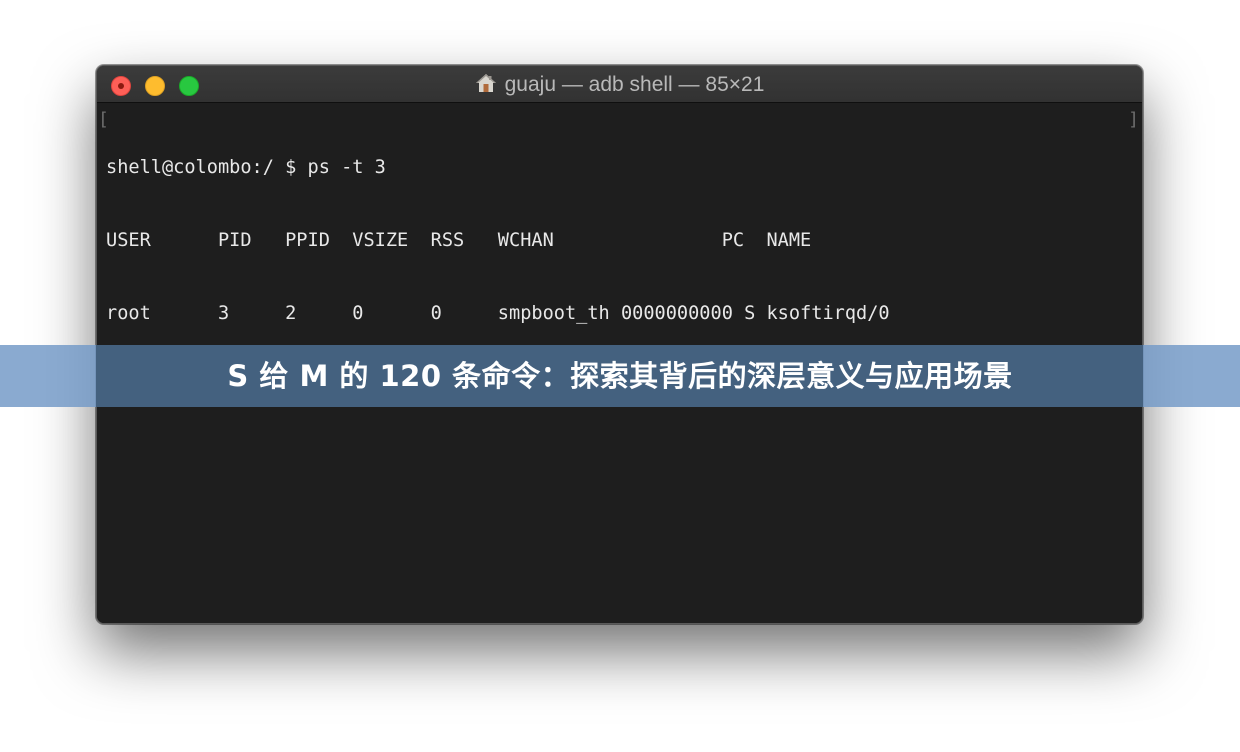 The height and width of the screenshot is (752, 1240). I want to click on caption-banner: S 给 M 的 120 条命令：探索其背后的深层意义与应用场景, so click(620, 376).